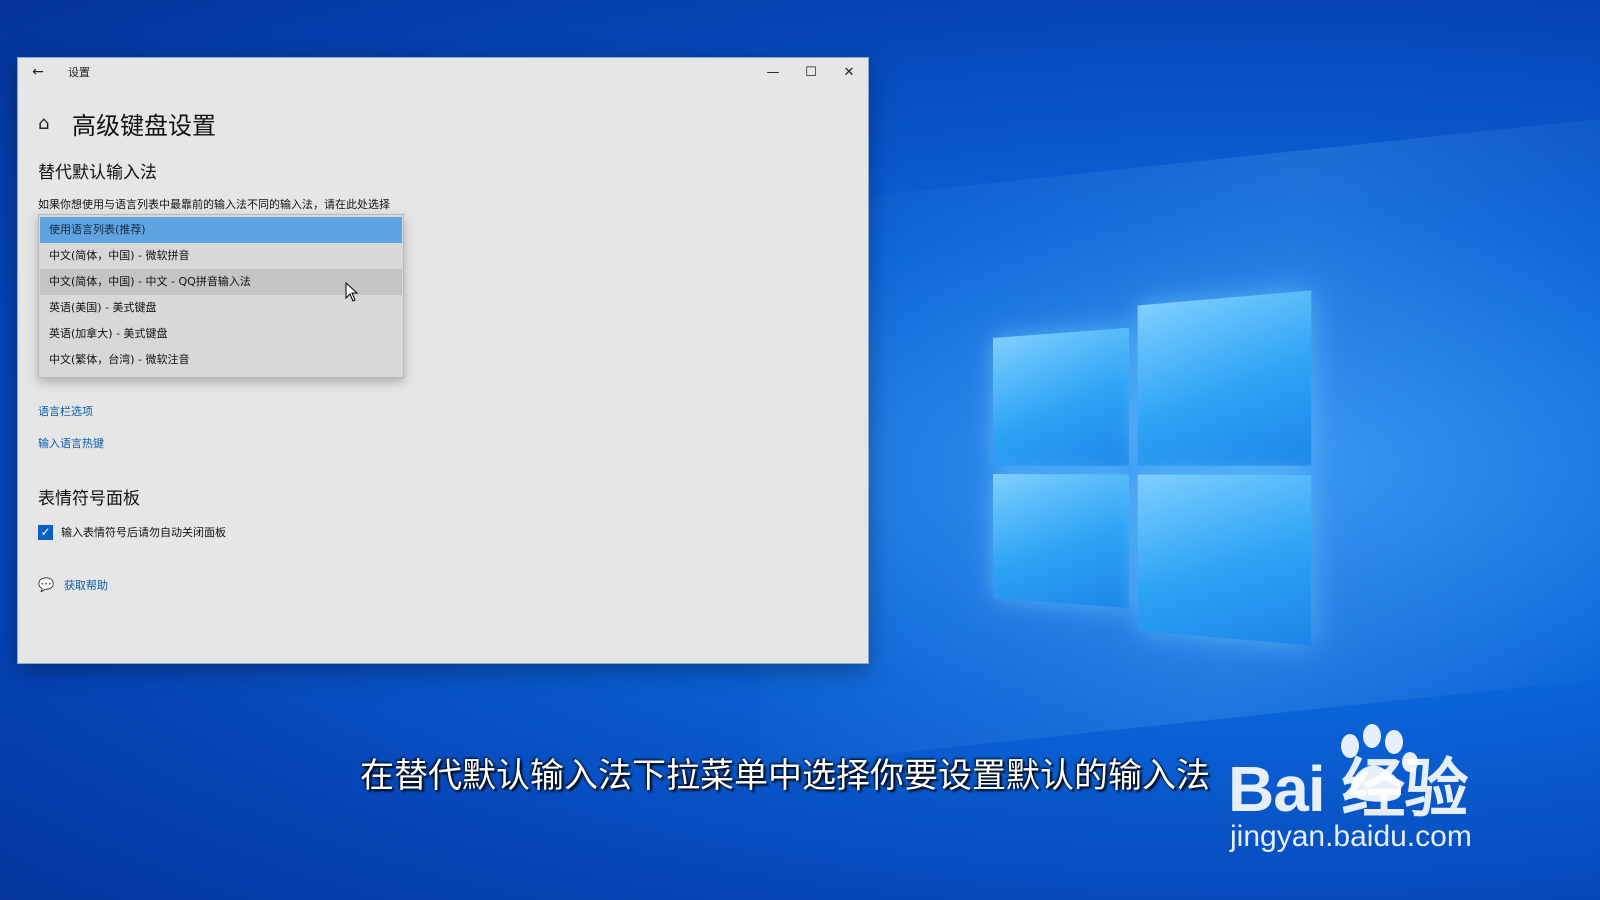 This screenshot has width=1600, height=900. What do you see at coordinates (352, 292) in the screenshot?
I see `mouse-cursor-icon` at bounding box center [352, 292].